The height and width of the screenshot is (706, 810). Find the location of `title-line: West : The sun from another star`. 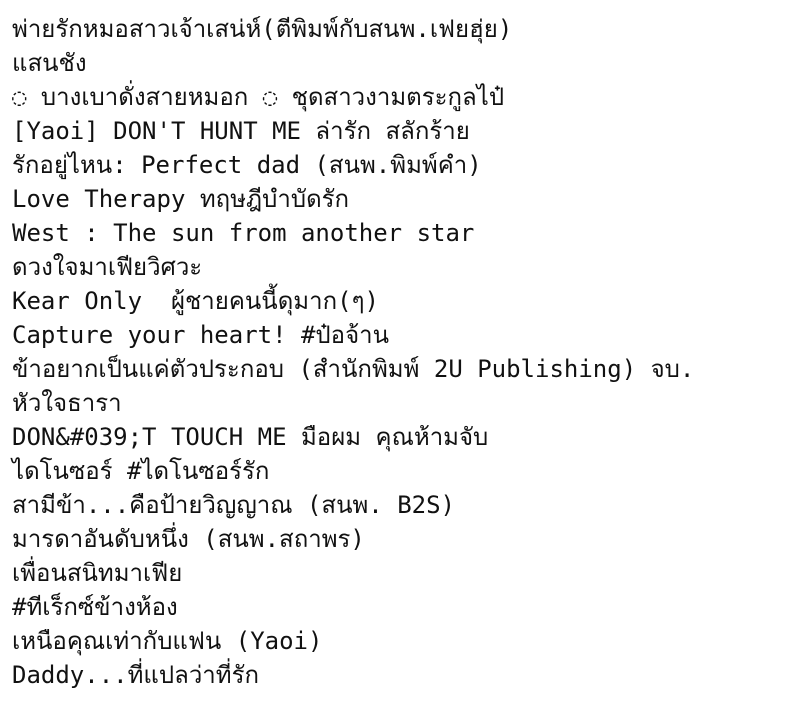

title-line: West : The sun from another star is located at coordinates (243, 233).